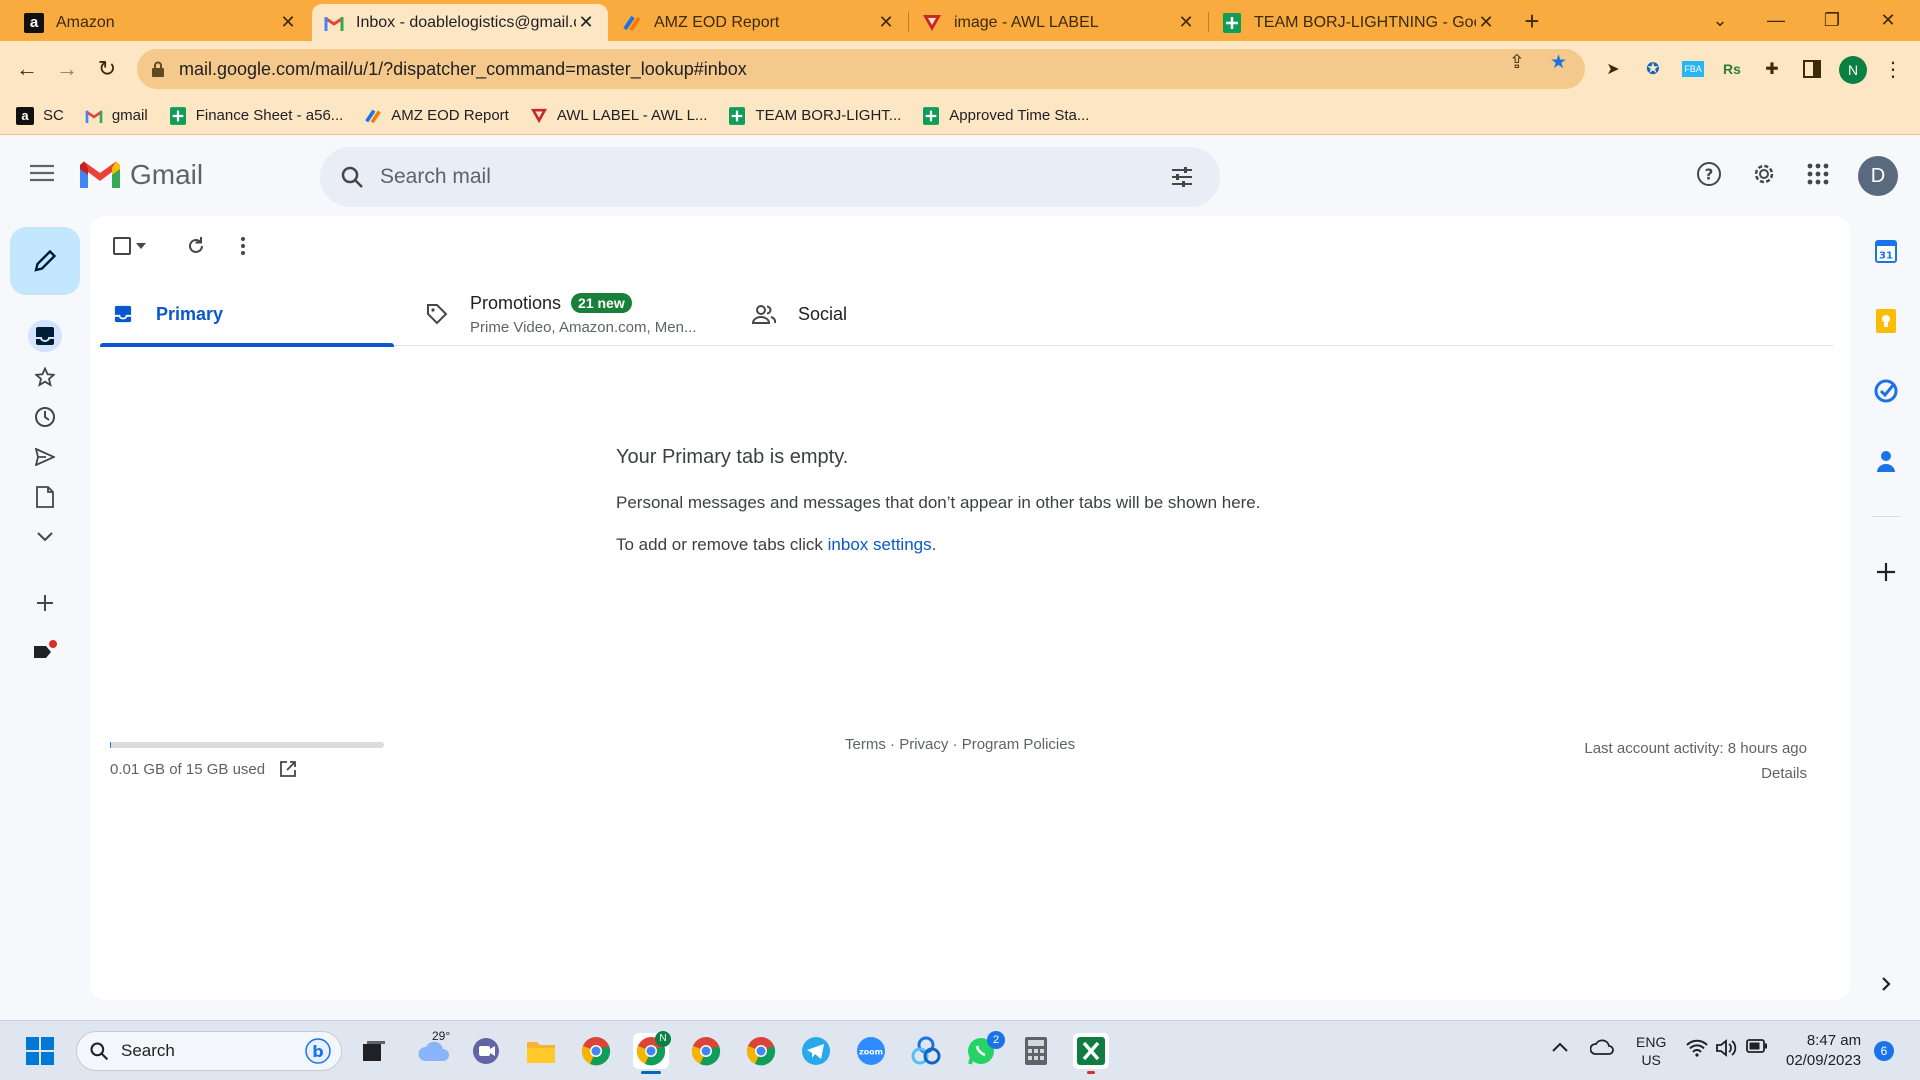 The height and width of the screenshot is (1080, 1920). Describe the element at coordinates (141, 175) in the screenshot. I see `gmail-logo: Gmail` at that location.